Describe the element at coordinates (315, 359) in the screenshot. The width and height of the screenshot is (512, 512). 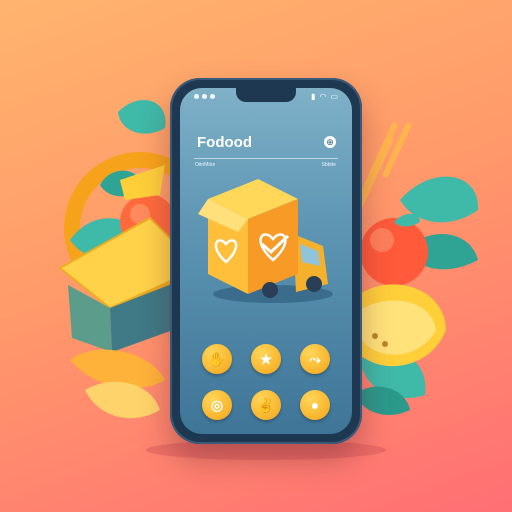
I see `share-icon: ⤳` at that location.